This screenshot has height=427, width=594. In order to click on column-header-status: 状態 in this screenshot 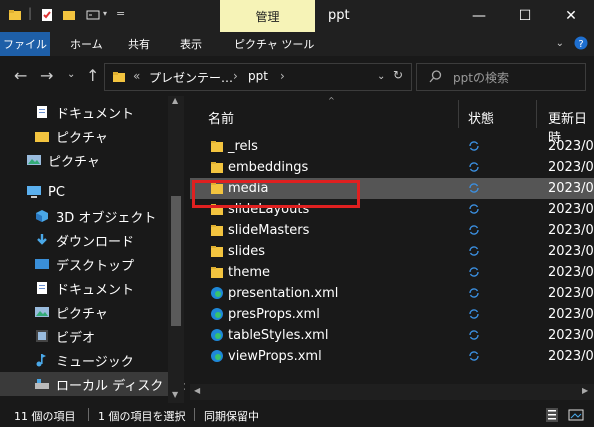, I will do `click(481, 117)`.